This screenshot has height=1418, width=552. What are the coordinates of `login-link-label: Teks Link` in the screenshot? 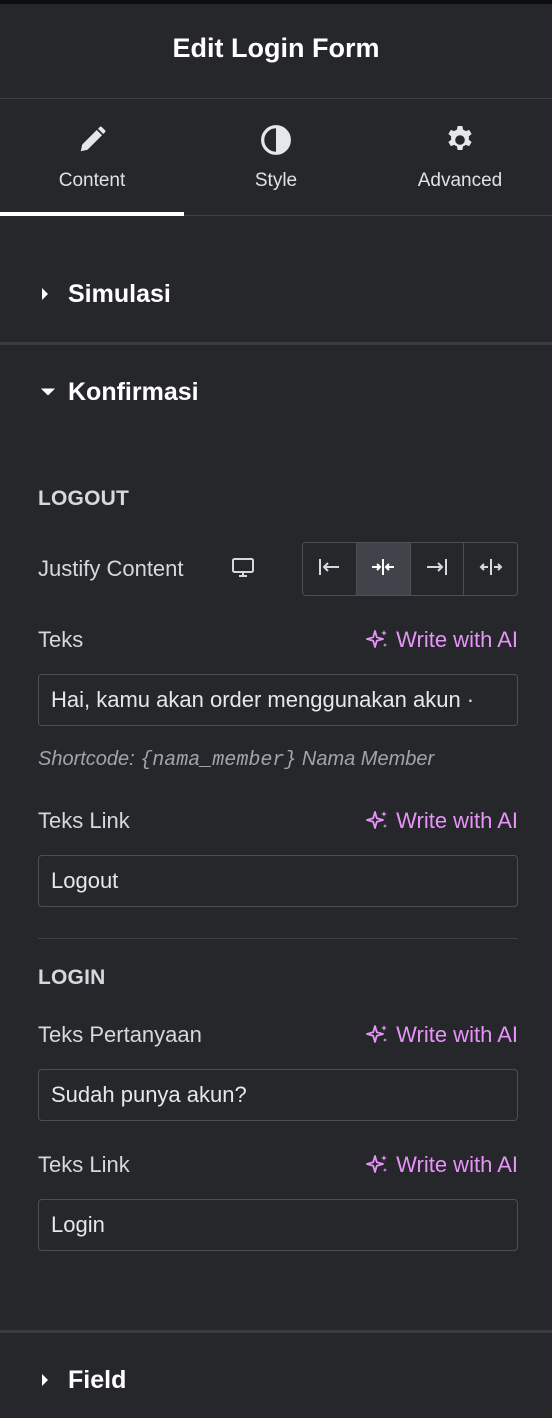 It's located at (84, 1164).